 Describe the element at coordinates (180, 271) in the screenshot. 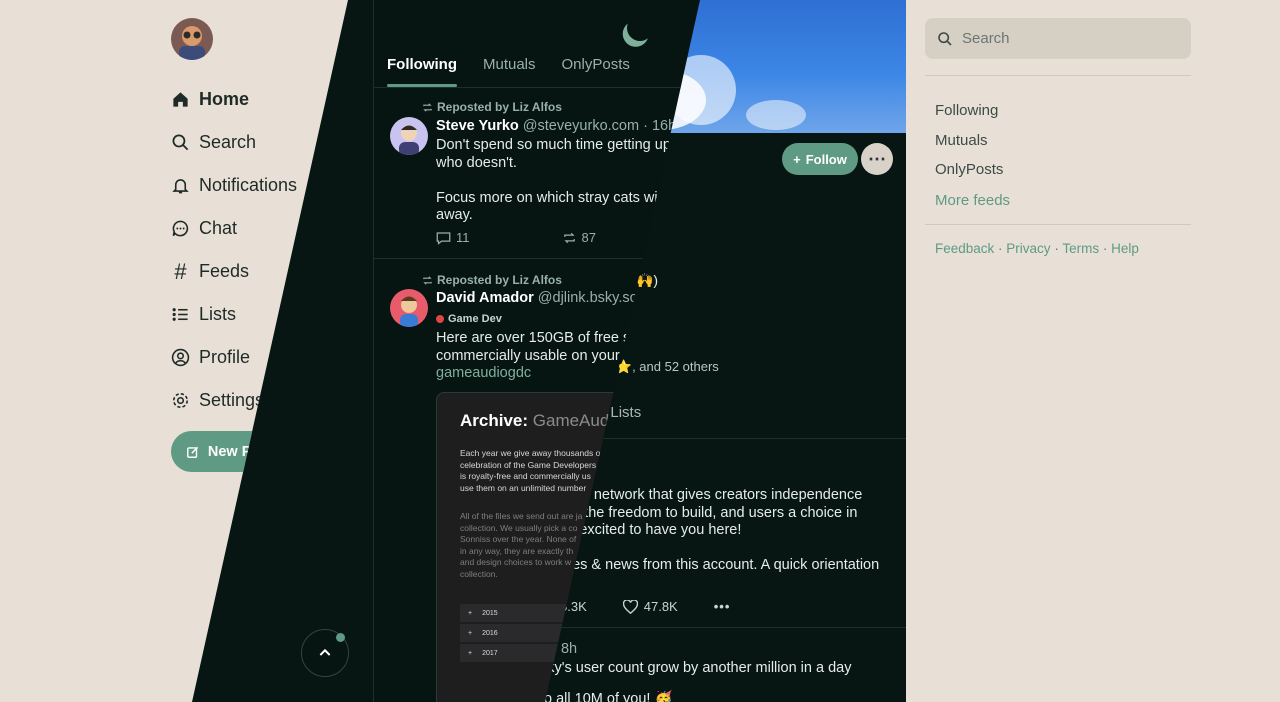

I see `hash-icon: #` at that location.